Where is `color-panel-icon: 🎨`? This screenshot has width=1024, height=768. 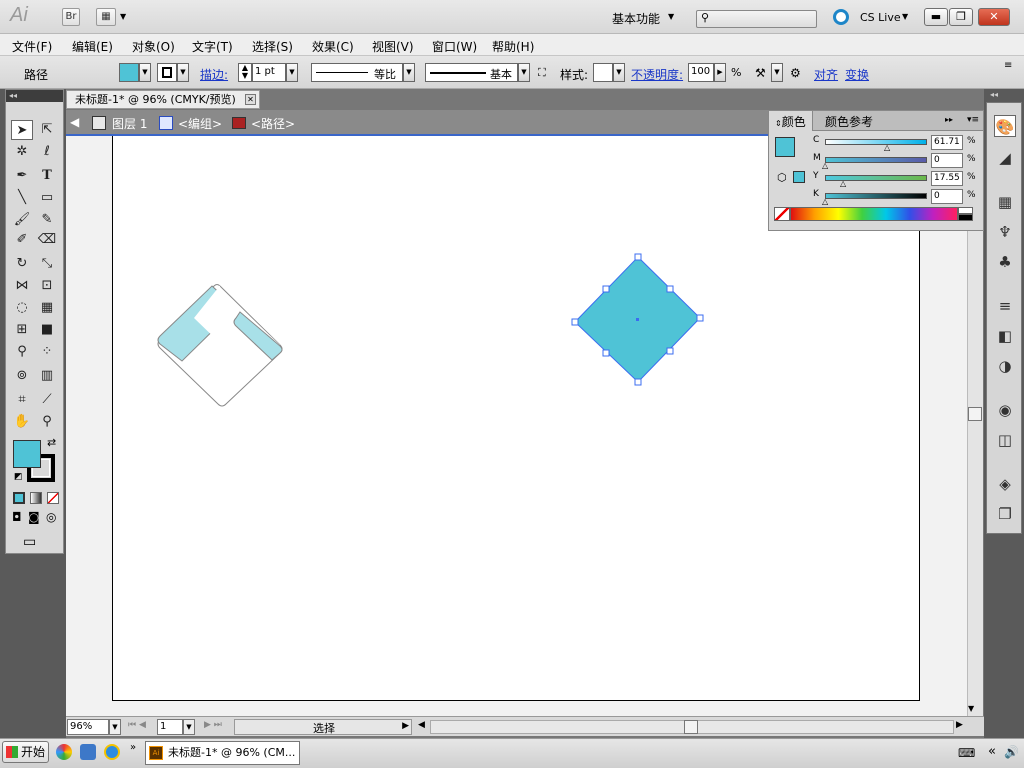
color-panel-icon: 🎨 is located at coordinates (1005, 126).